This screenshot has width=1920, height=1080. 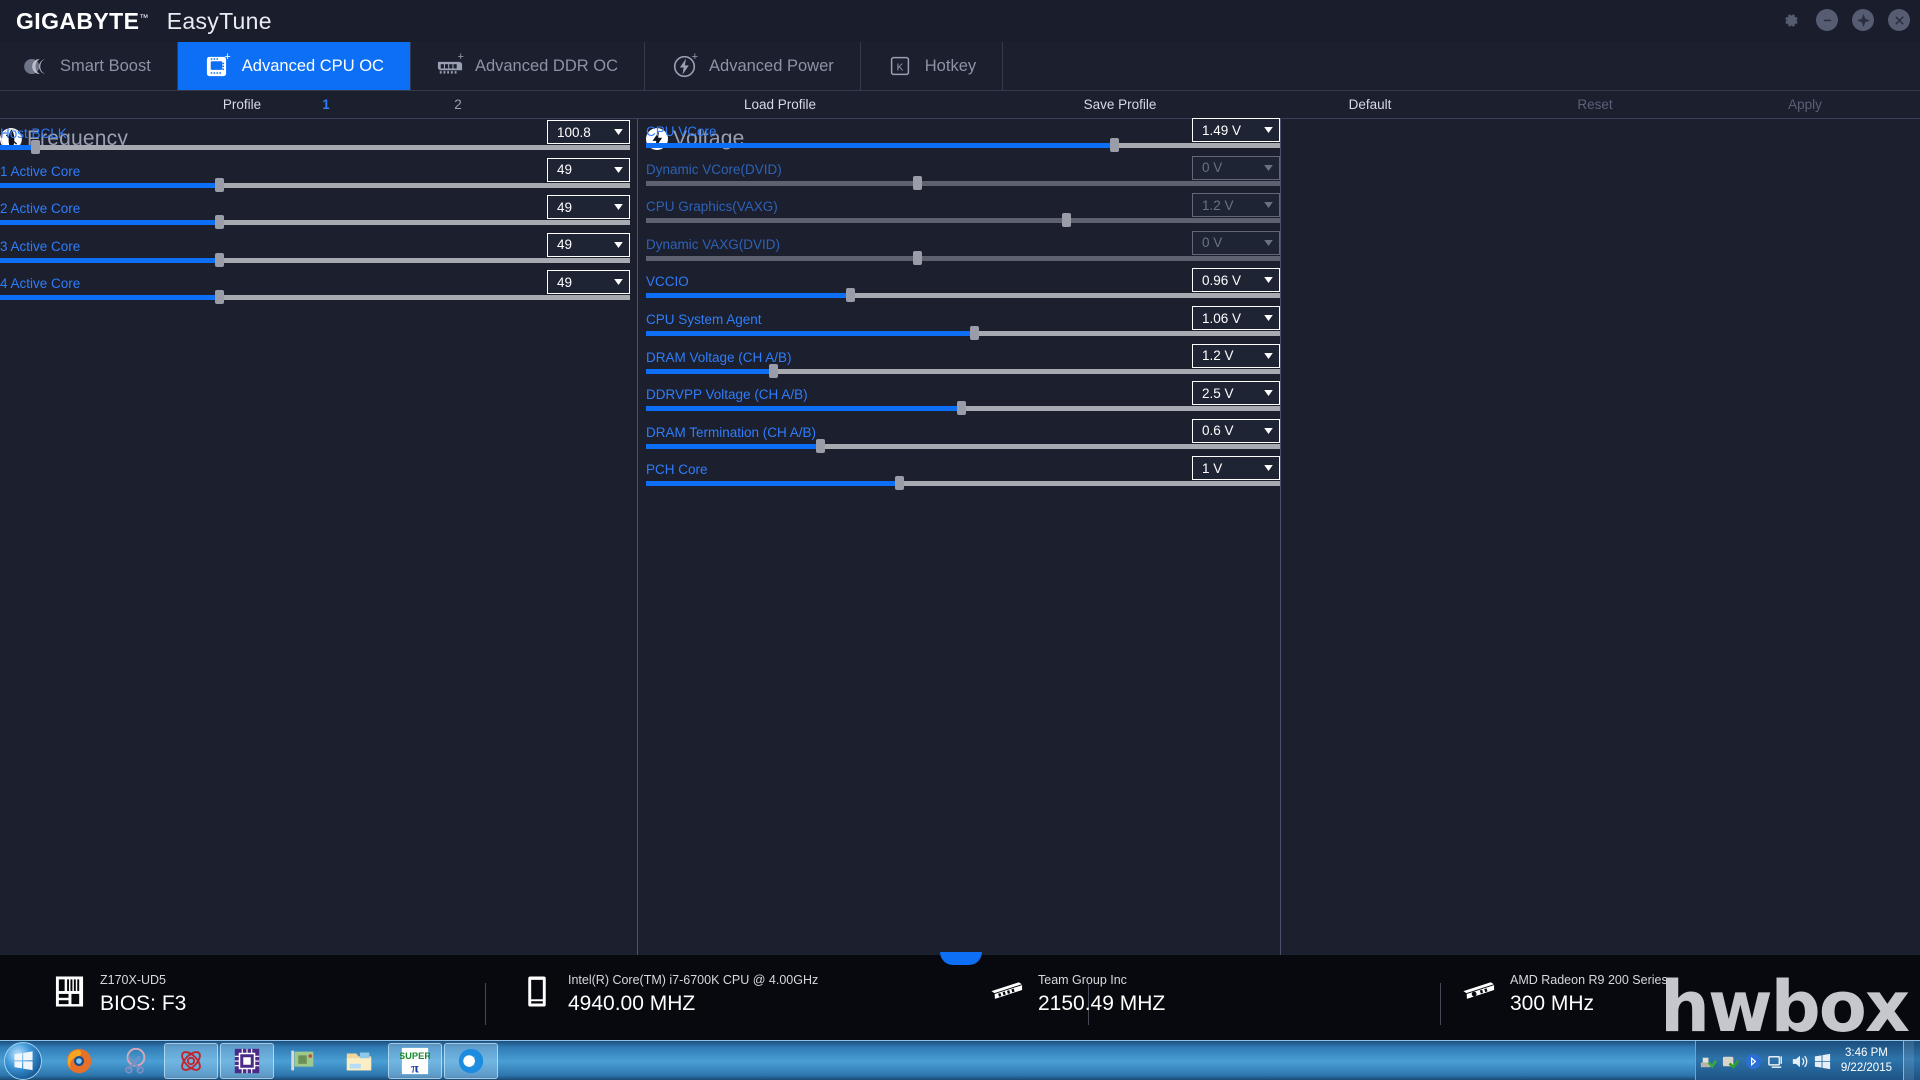 I want to click on network-icon, so click(x=1776, y=1061).